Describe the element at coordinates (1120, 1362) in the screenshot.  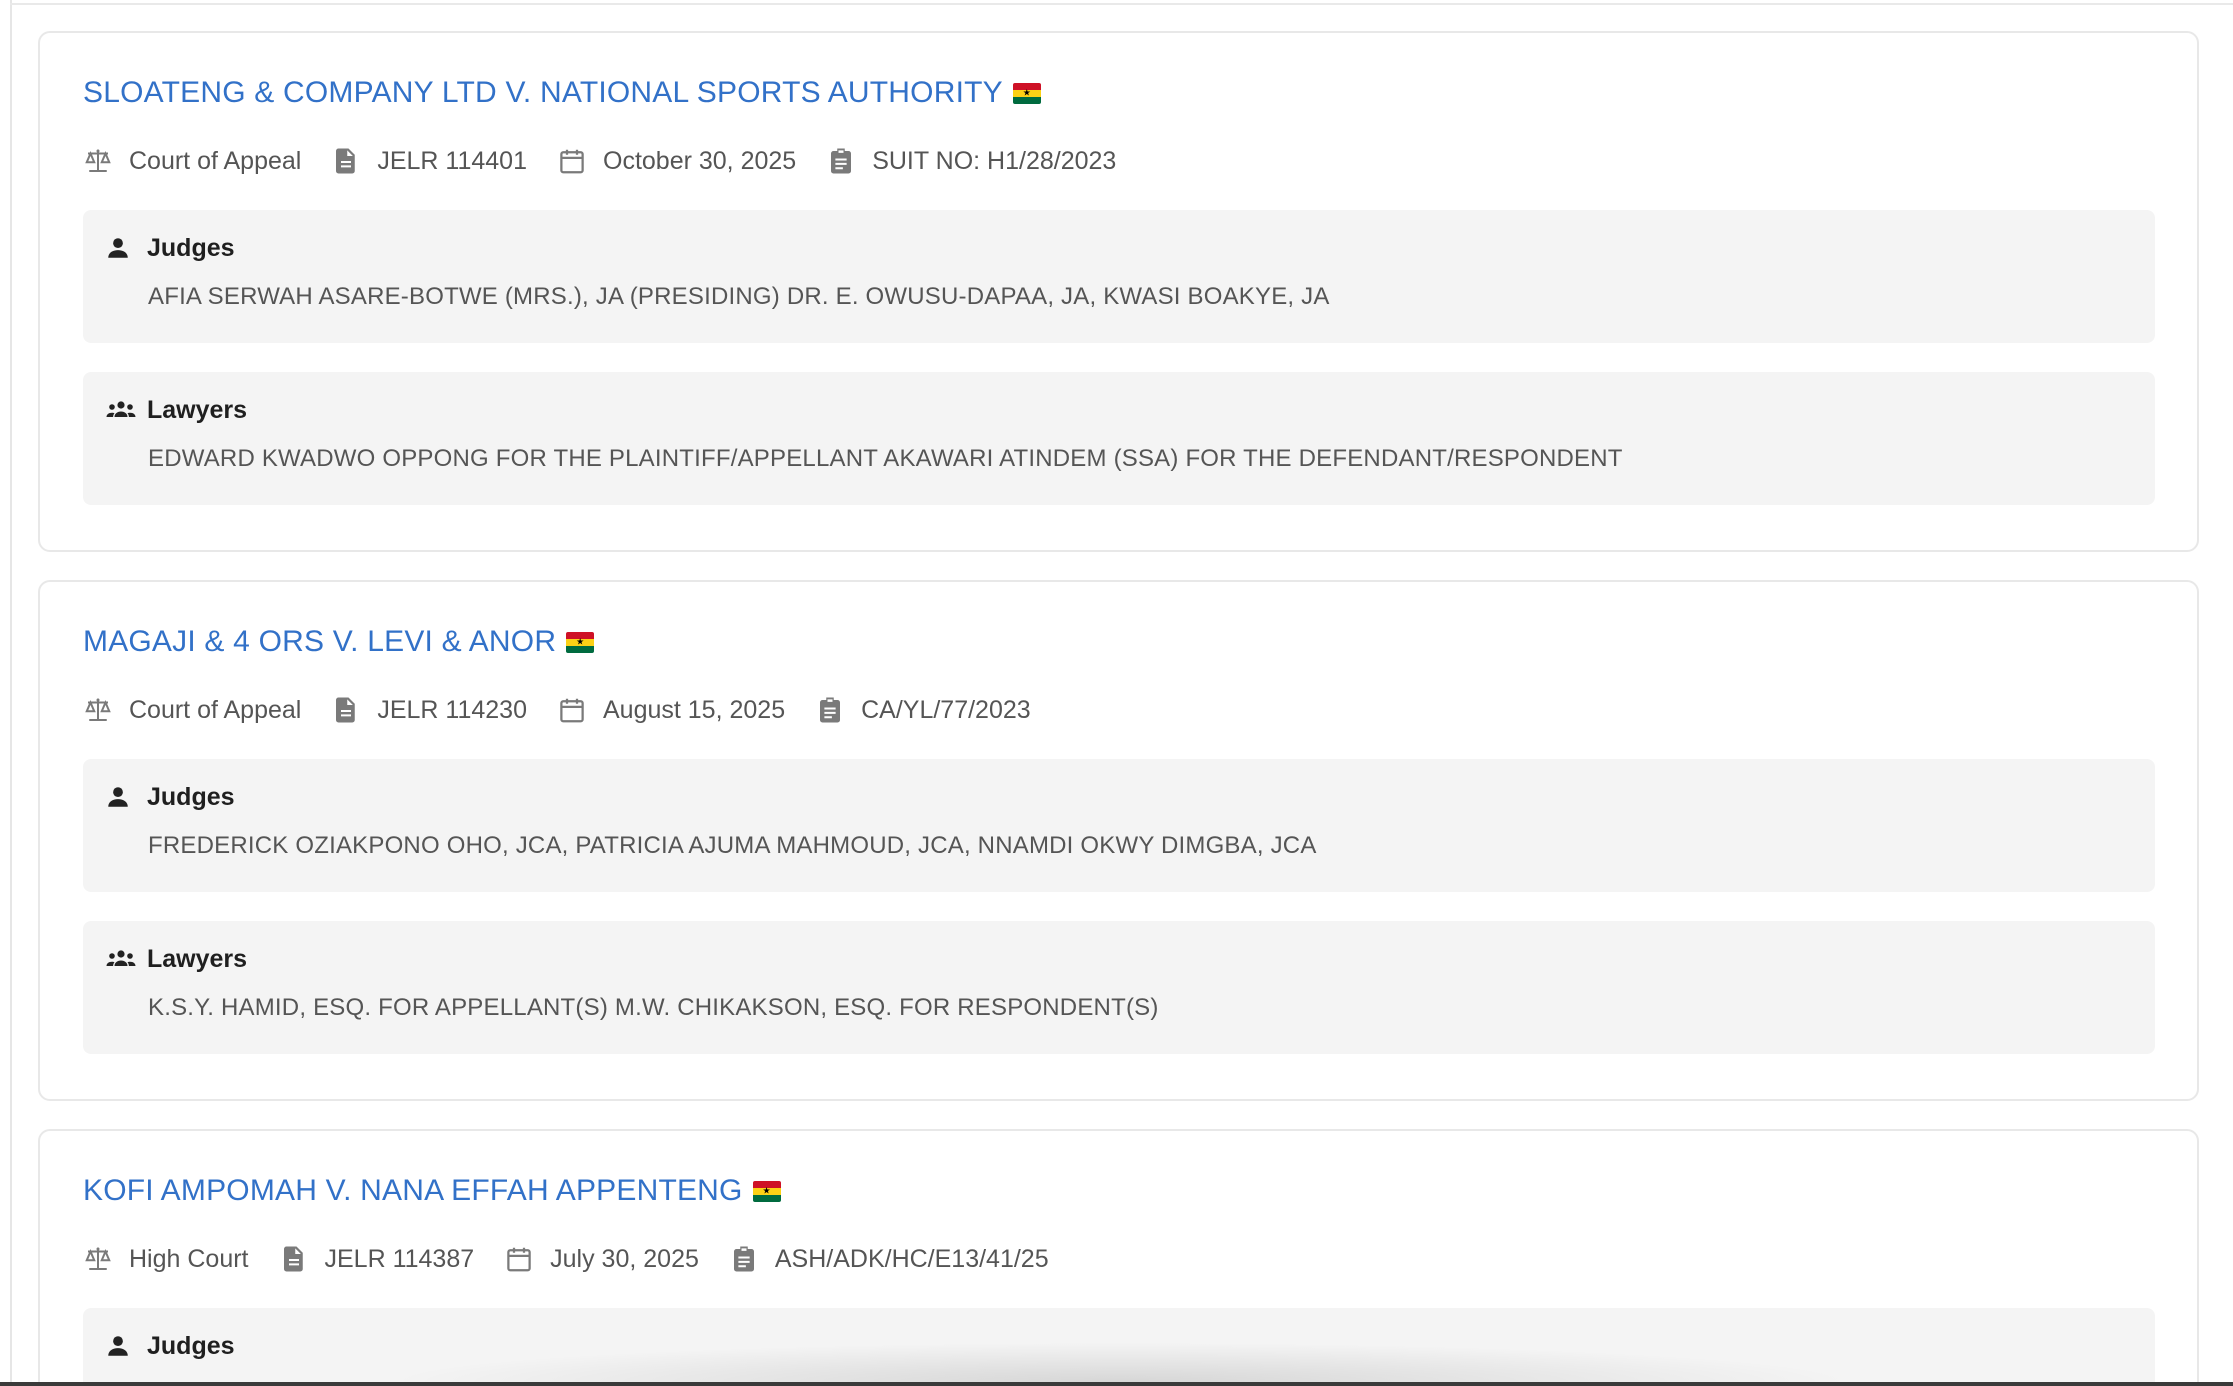
I see `scroll-shadow` at that location.